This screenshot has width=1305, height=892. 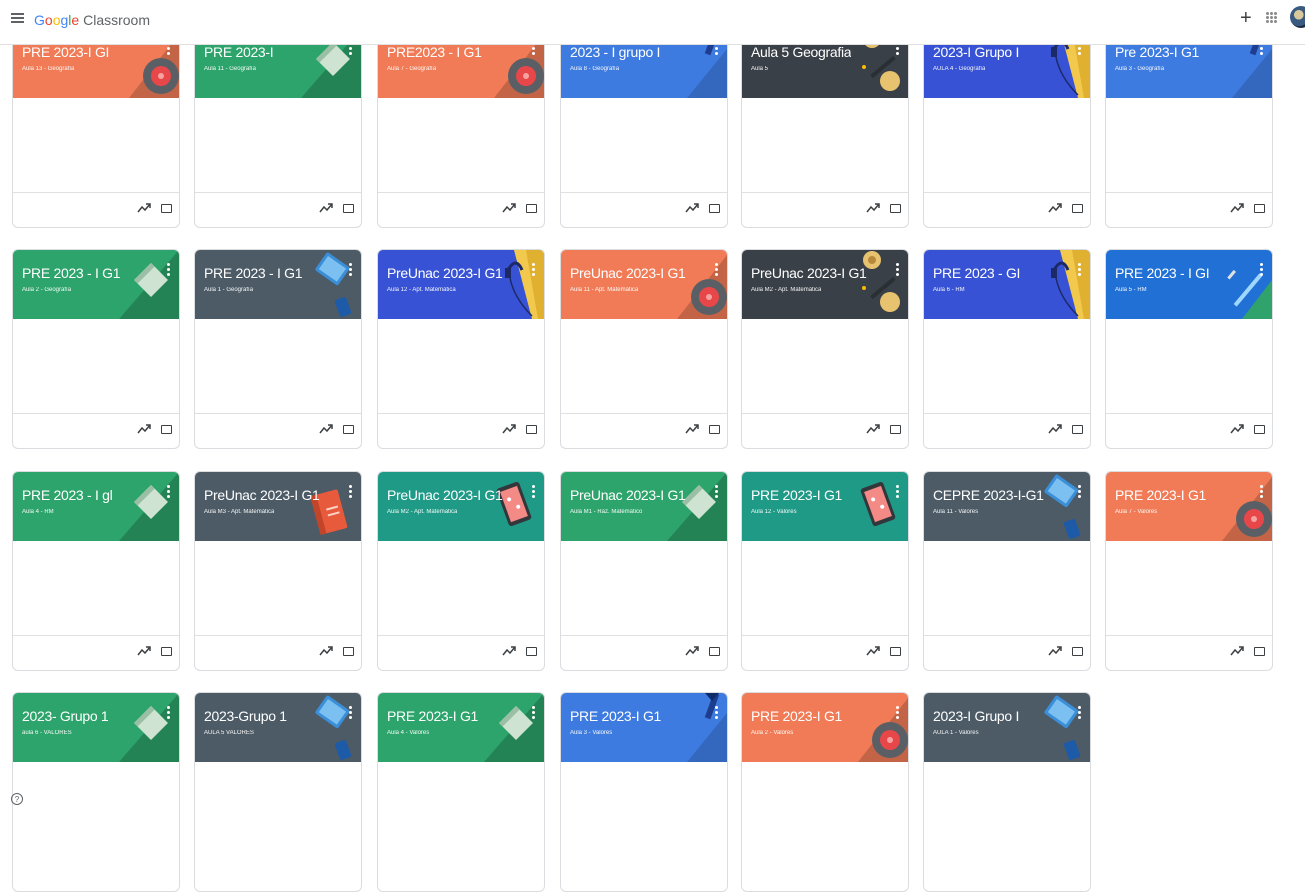 I want to click on course-title: PRE2023 - I G1, so click(x=434, y=52).